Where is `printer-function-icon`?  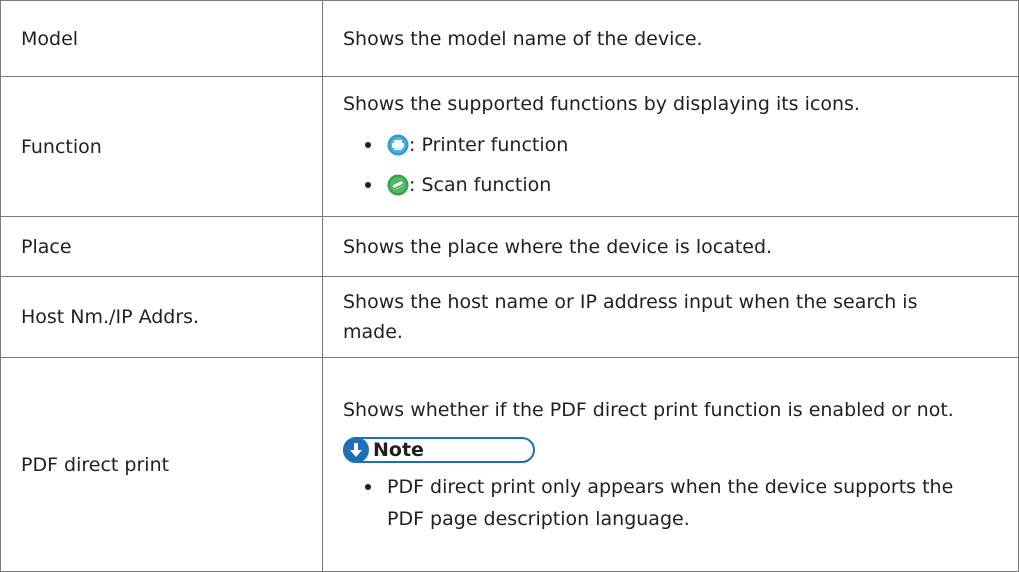
printer-function-icon is located at coordinates (398, 145).